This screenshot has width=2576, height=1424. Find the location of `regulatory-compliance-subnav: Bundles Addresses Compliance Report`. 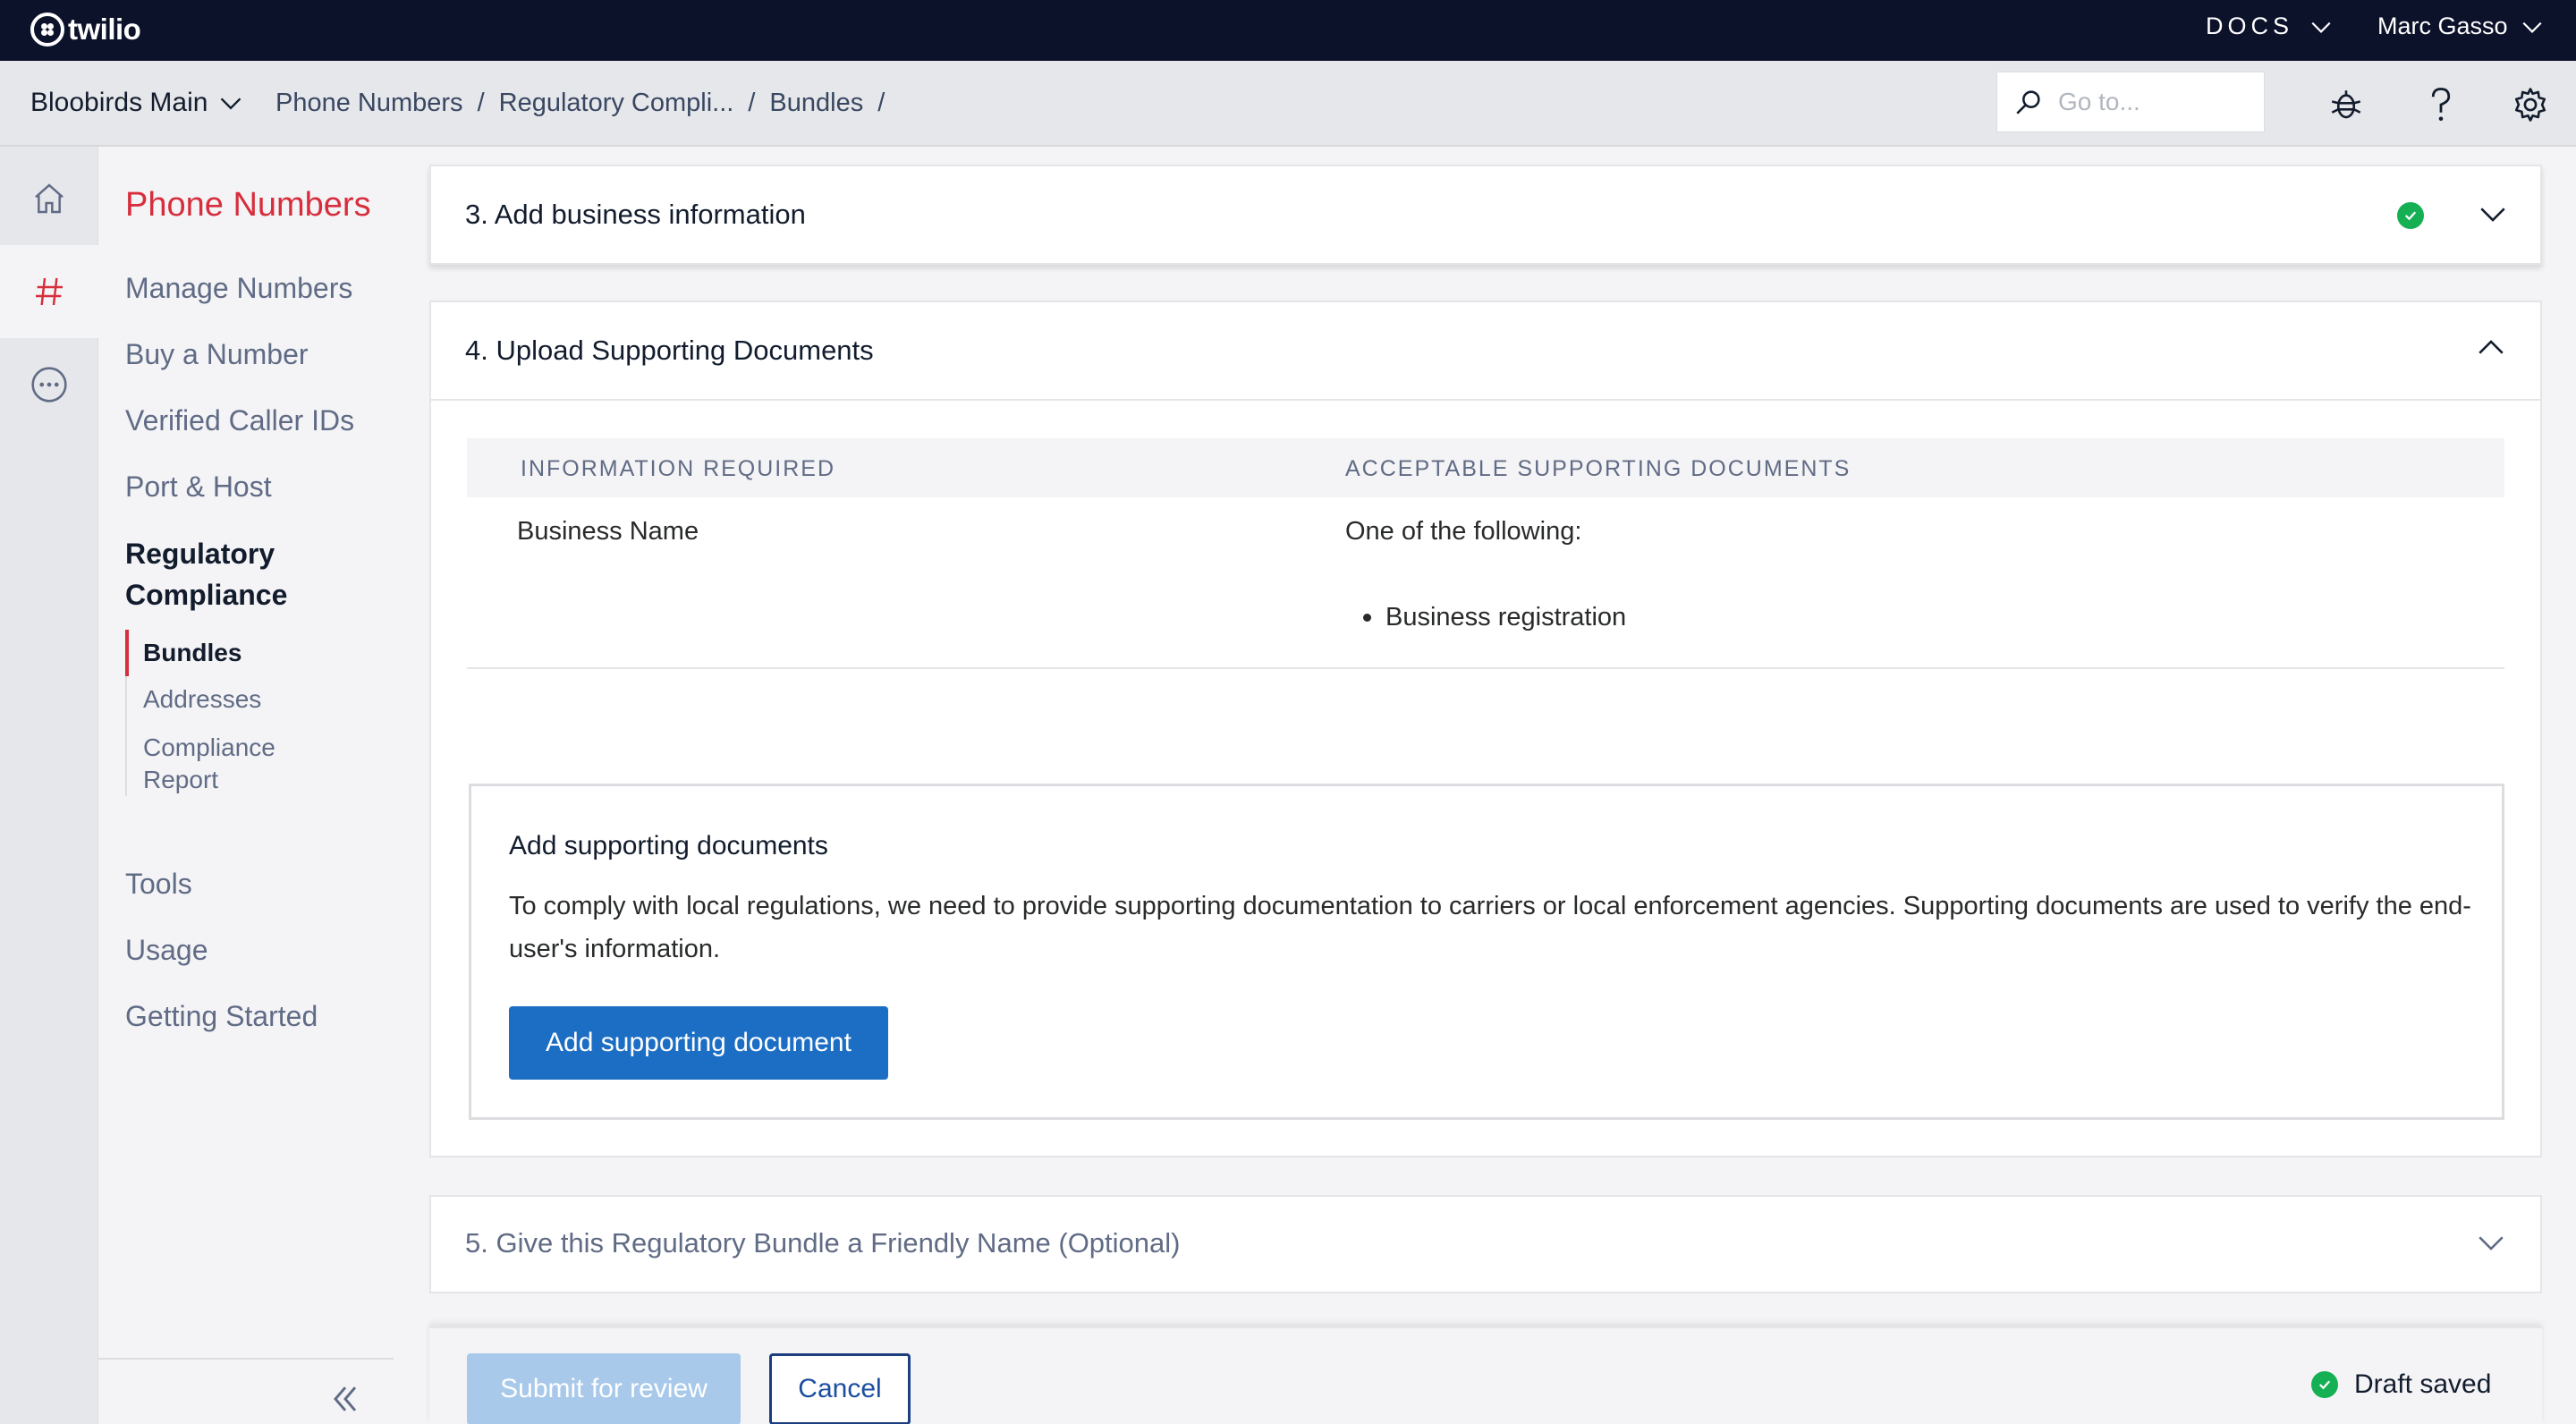

regulatory-compliance-subnav: Bundles Addresses Compliance Report is located at coordinates (200, 713).